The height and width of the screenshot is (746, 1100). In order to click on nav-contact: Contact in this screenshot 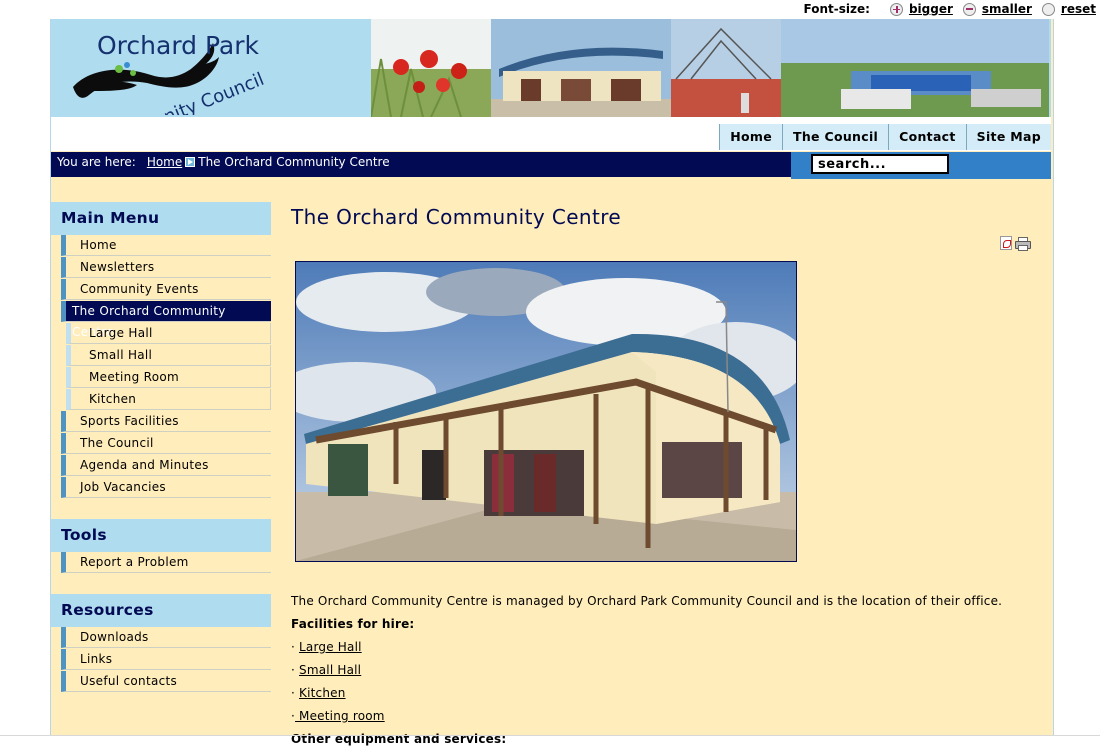, I will do `click(927, 137)`.